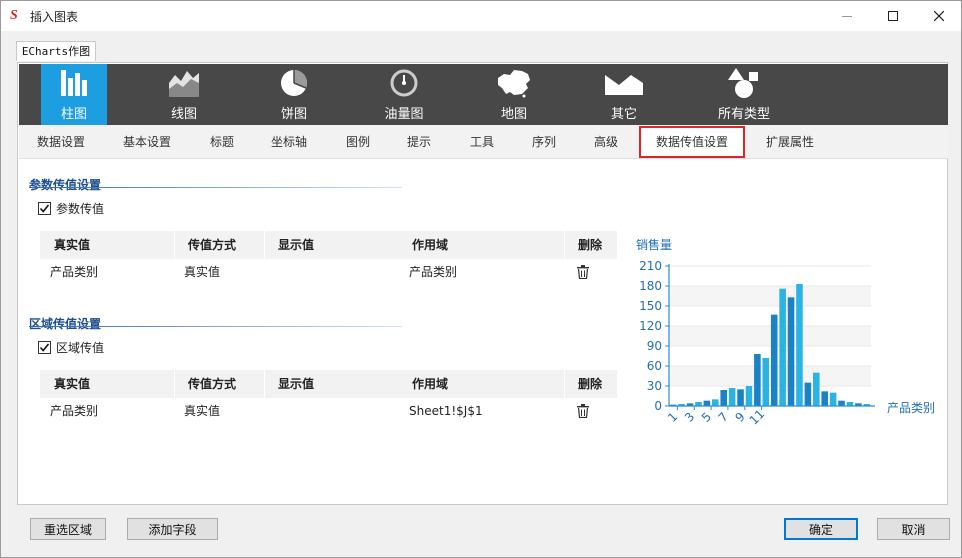  I want to click on chart-type-other: 其它, so click(624, 94).